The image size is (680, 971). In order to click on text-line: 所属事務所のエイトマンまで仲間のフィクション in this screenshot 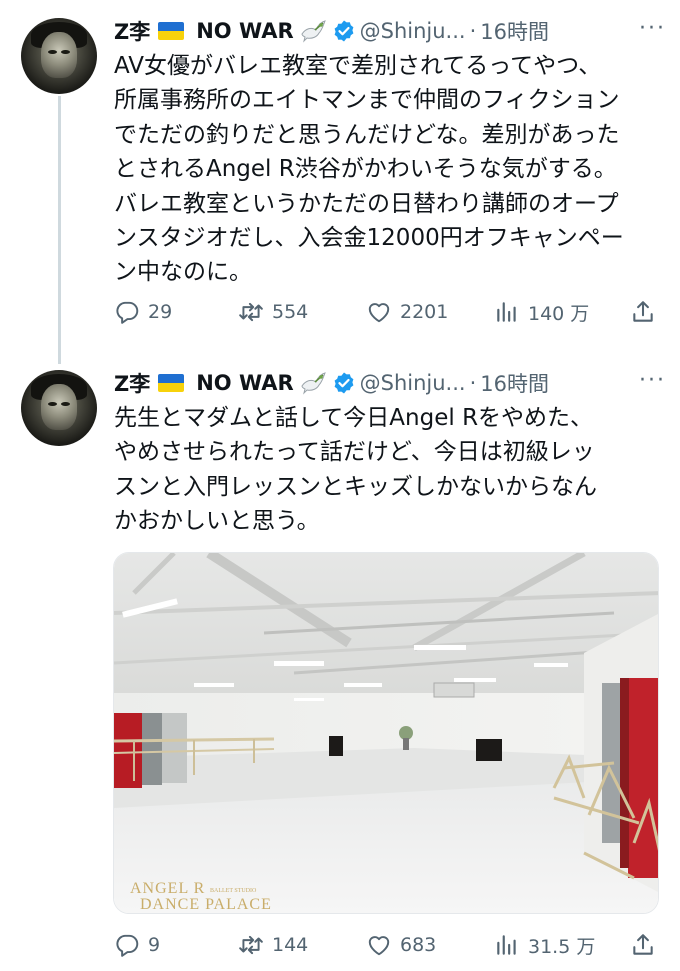, I will do `click(367, 100)`.